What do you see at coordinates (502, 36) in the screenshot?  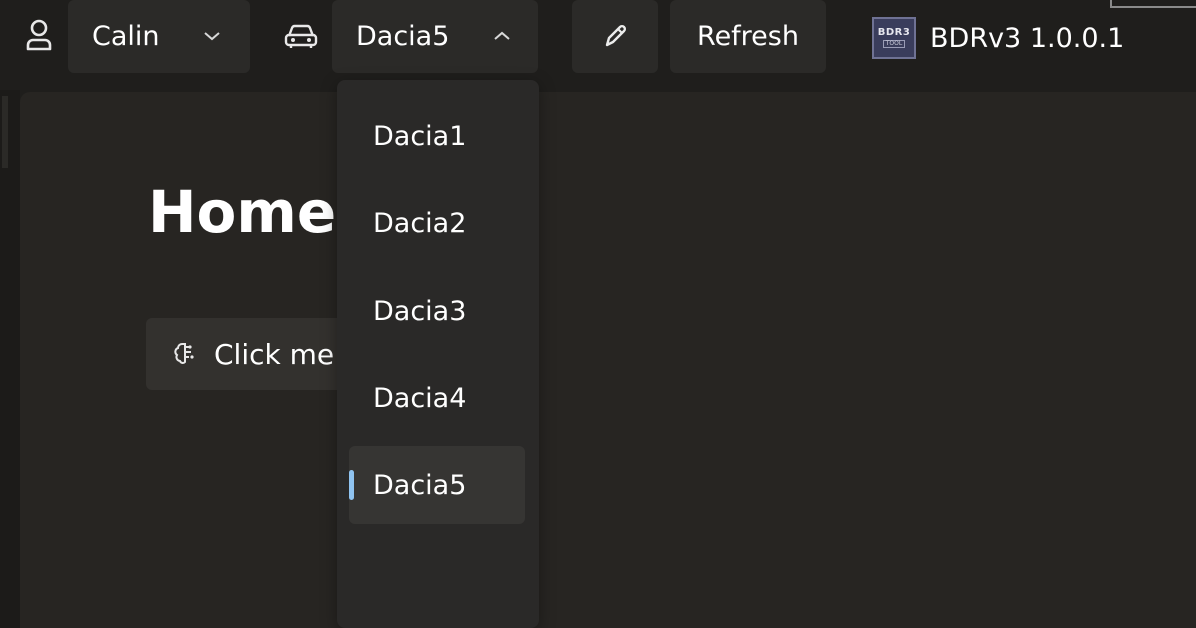 I see `chevron-up-icon` at bounding box center [502, 36].